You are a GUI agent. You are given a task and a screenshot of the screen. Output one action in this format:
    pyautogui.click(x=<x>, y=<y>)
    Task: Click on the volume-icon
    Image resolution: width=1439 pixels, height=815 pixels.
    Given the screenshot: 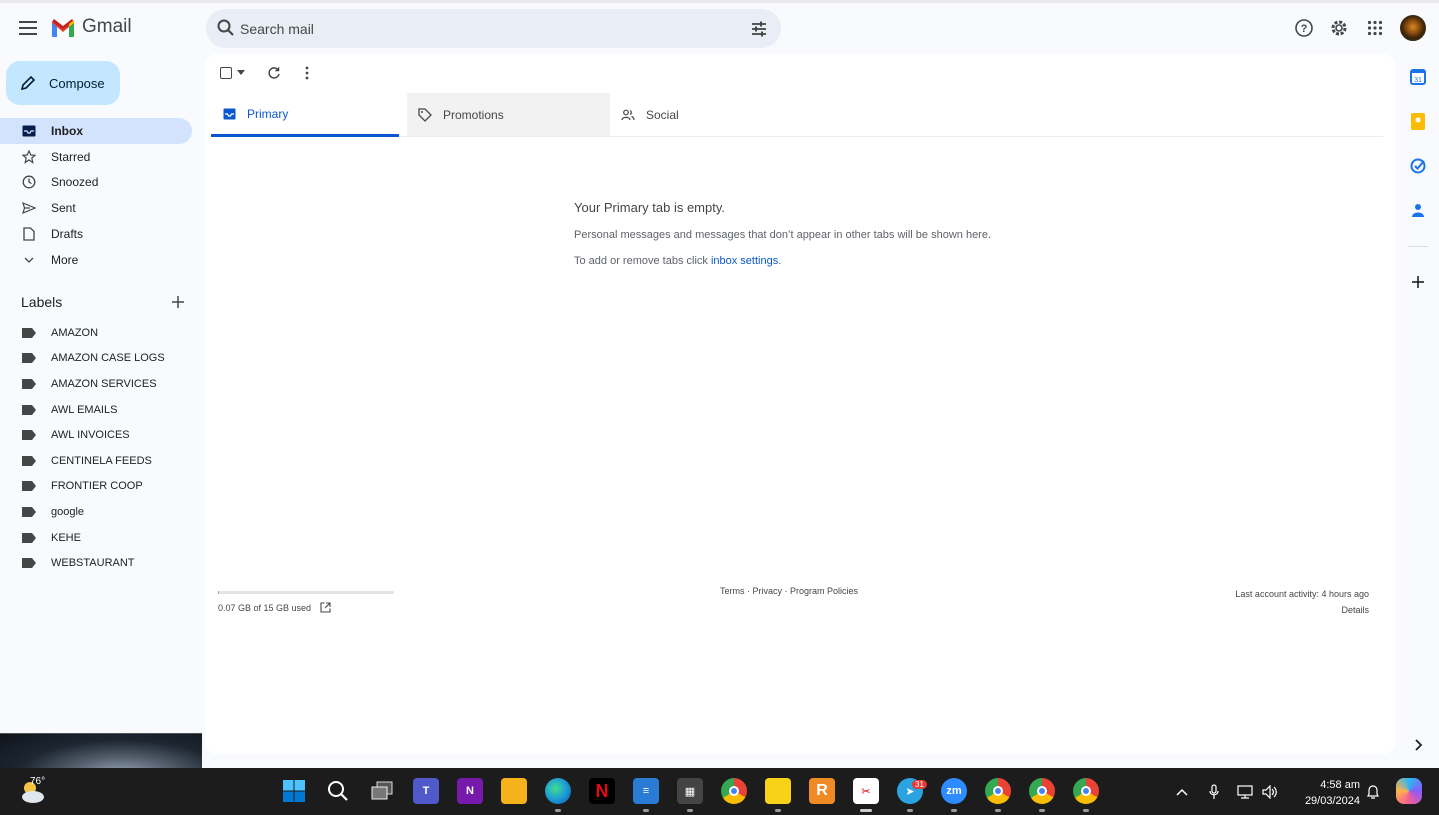 What is the action you would take?
    pyautogui.click(x=1270, y=792)
    